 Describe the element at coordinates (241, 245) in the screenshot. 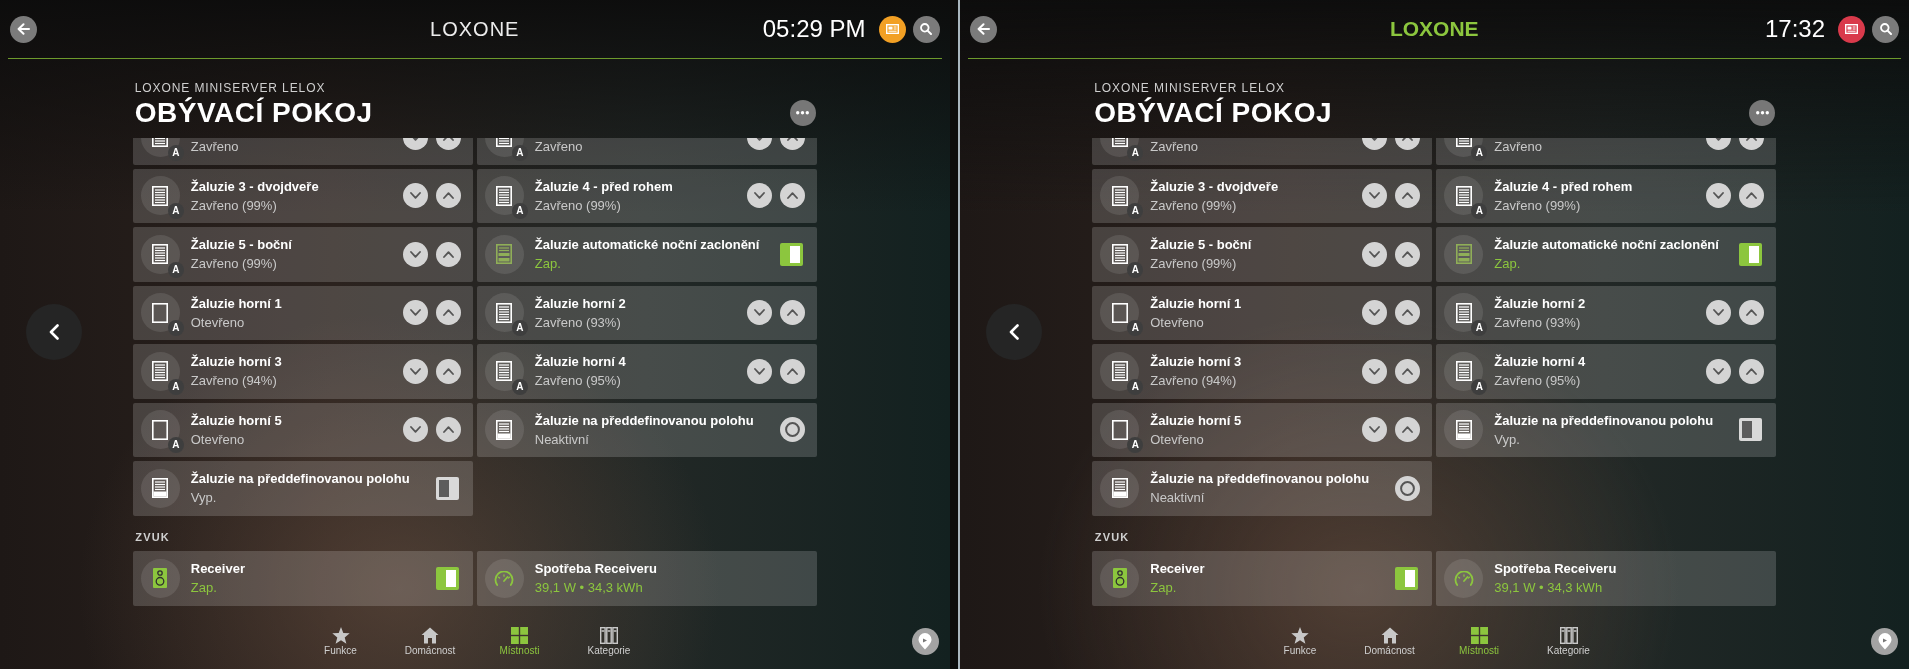

I see `card-title: Žaluzie 5 - boční` at that location.